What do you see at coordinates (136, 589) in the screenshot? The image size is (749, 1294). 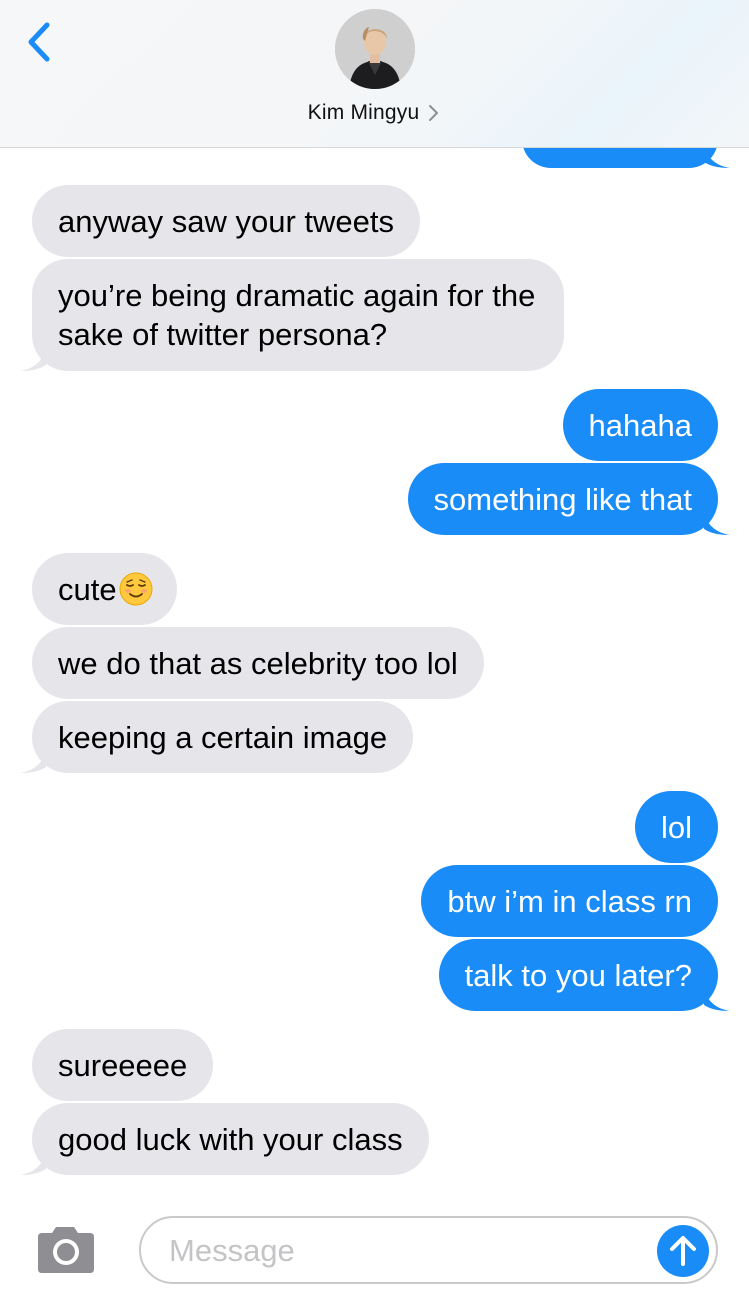 I see `relieved-smile-emoji-icon` at bounding box center [136, 589].